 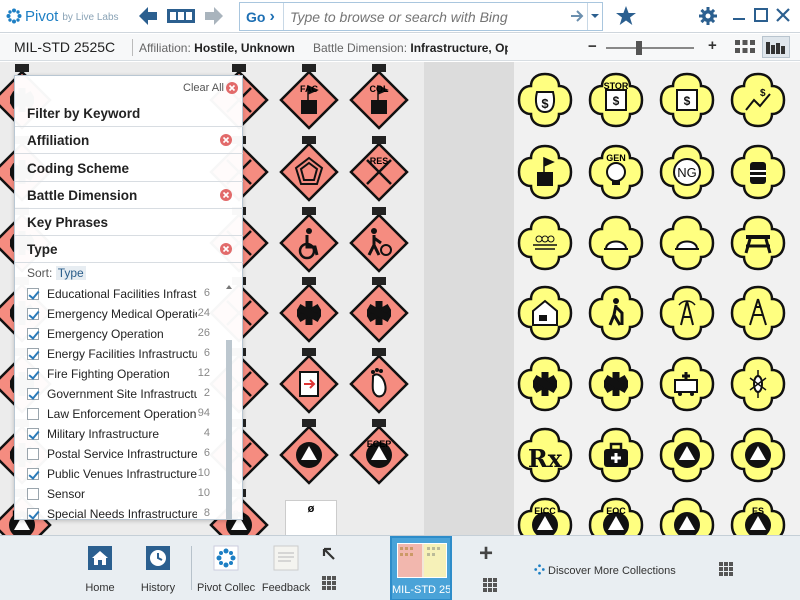 I want to click on type-filter-item: Government Site Infrastructure 2, so click(x=129, y=394).